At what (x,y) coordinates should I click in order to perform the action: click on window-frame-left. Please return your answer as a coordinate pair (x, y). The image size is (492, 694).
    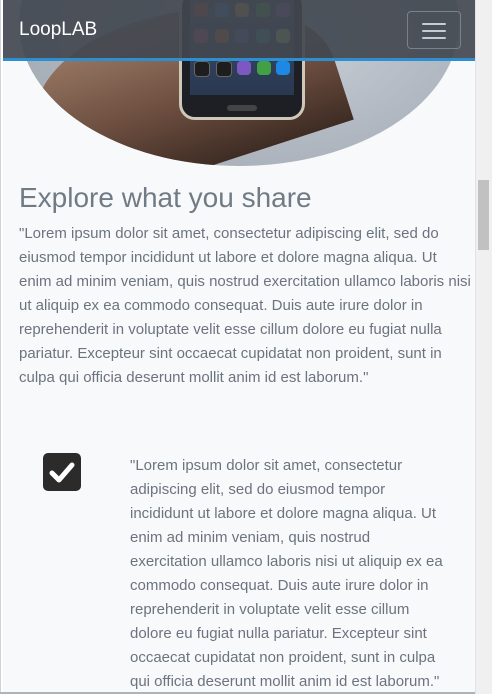
    Looking at the image, I should click on (0, 347).